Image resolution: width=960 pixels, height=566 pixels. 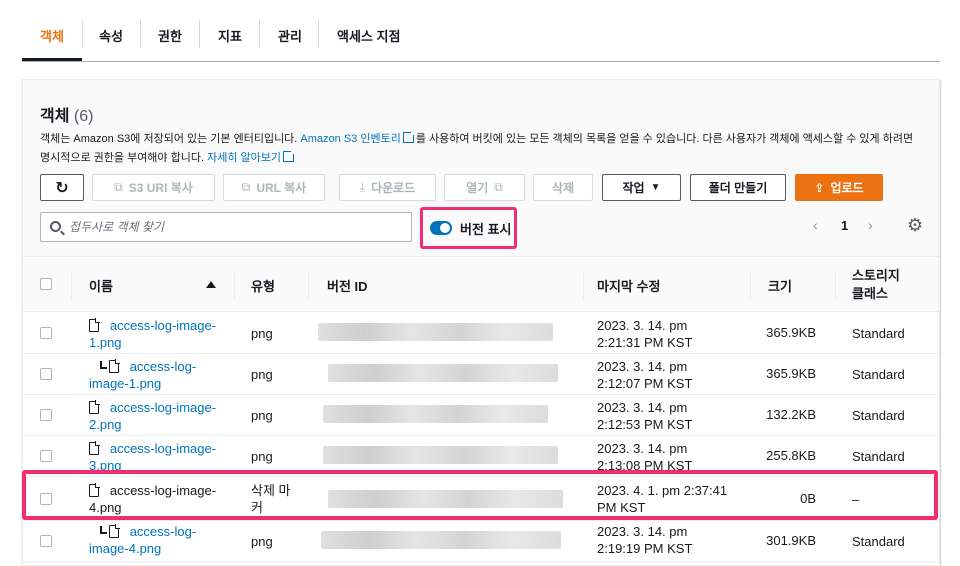 I want to click on object-name-link: access-log-image-4.png, so click(x=159, y=540).